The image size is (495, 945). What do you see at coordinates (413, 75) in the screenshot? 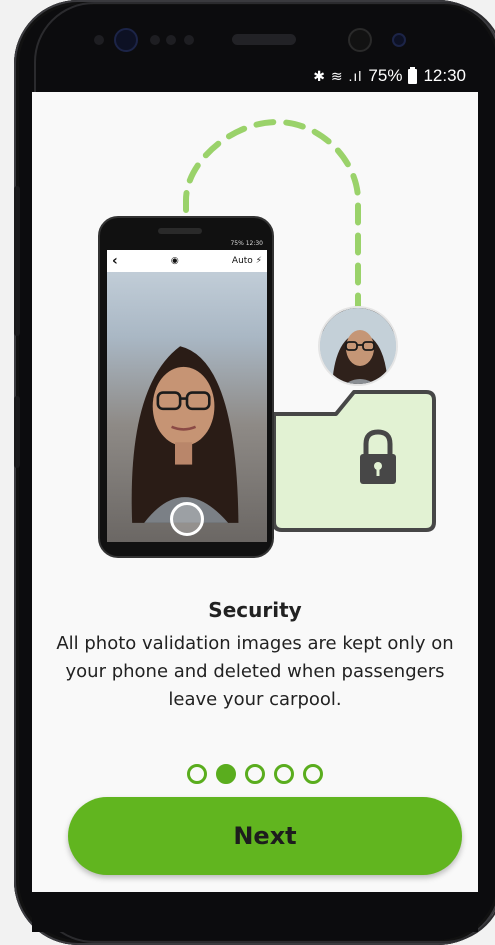
I see `battery-icon` at bounding box center [413, 75].